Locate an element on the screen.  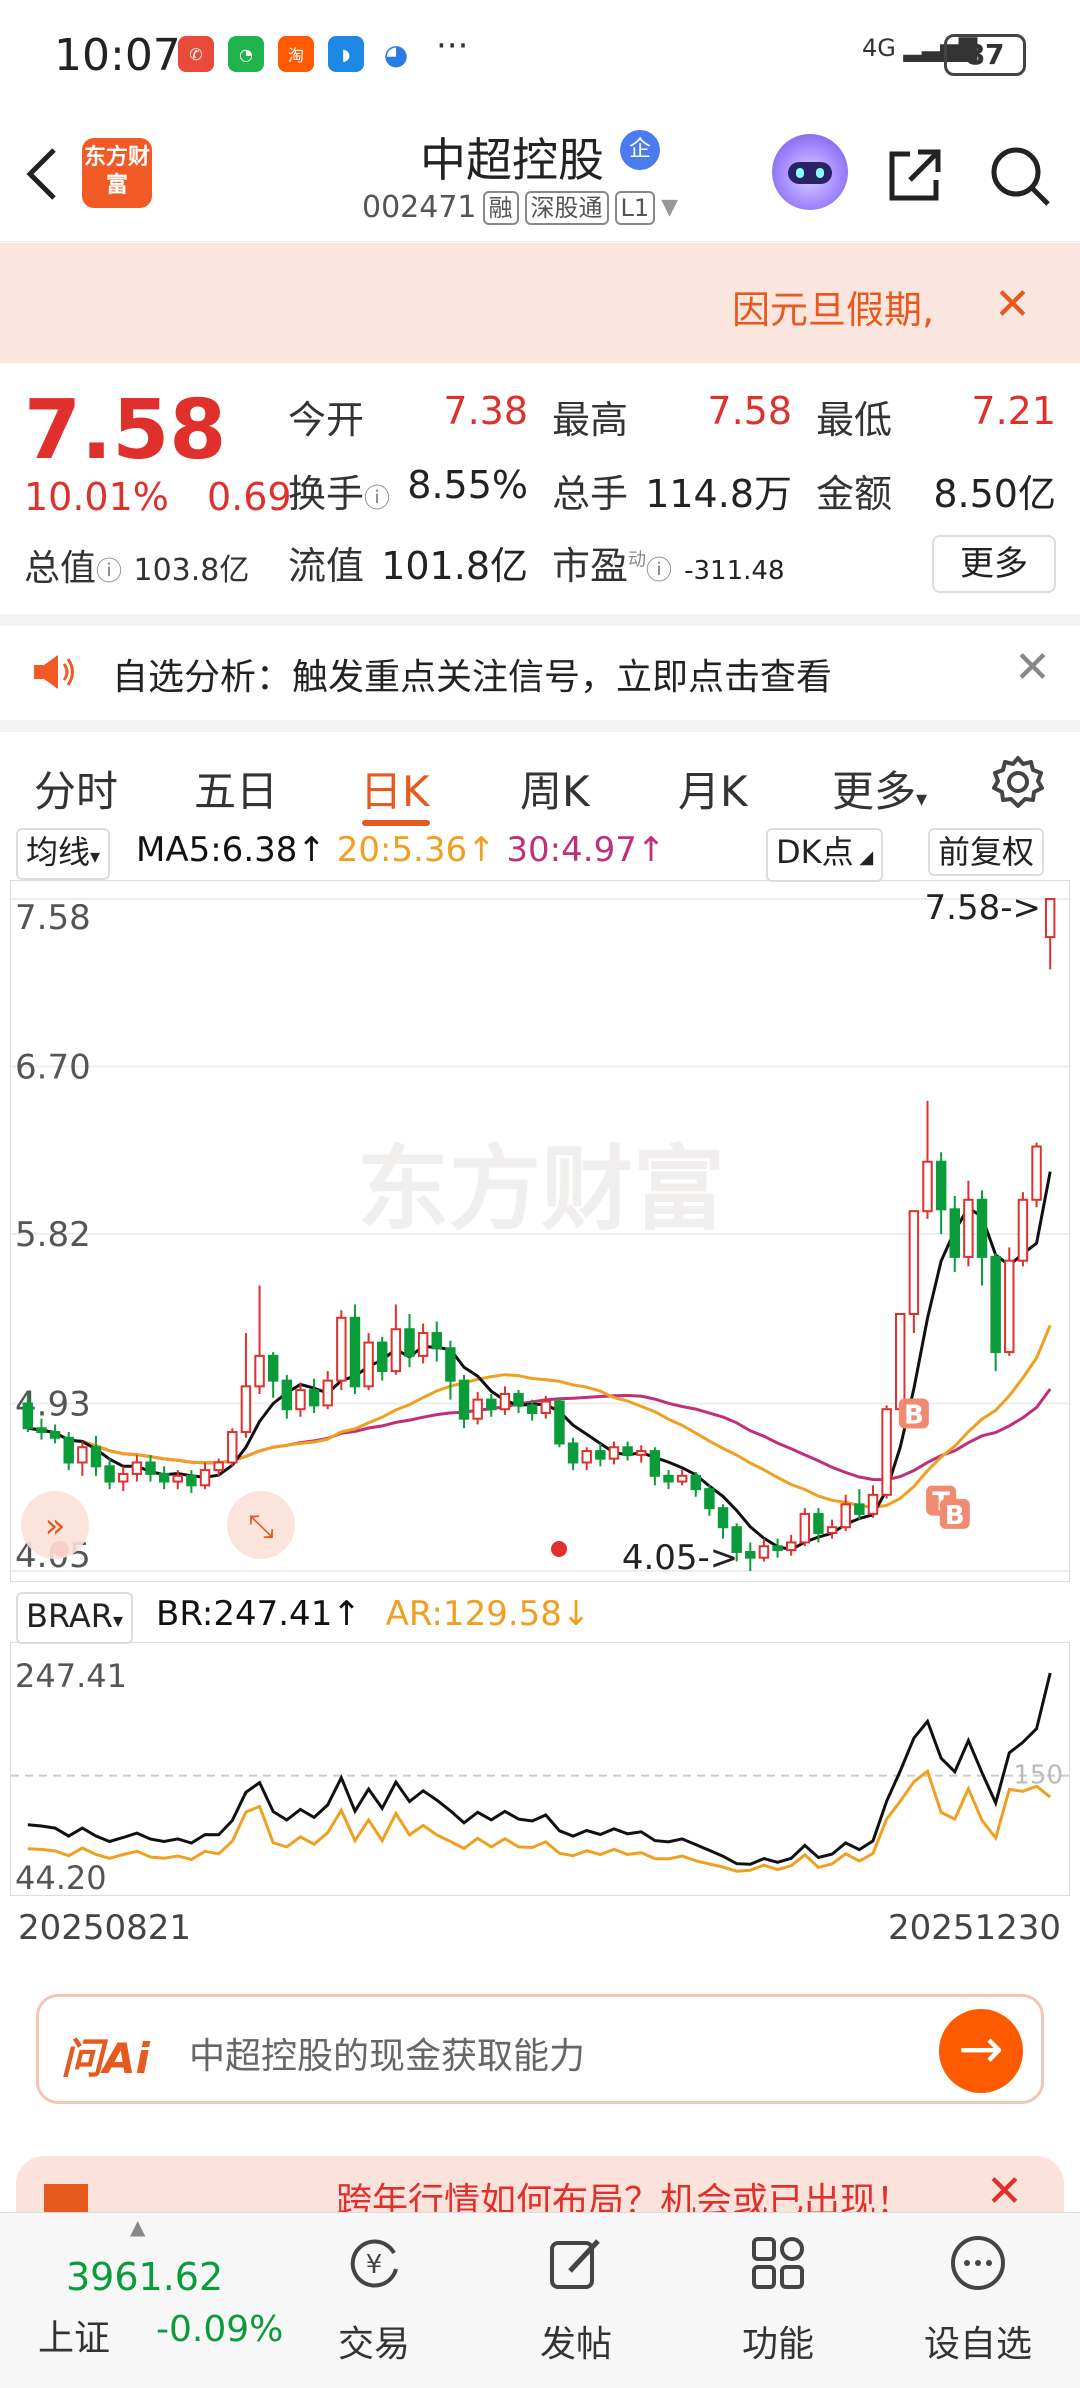
app-icon: ◕ is located at coordinates (396, 54).